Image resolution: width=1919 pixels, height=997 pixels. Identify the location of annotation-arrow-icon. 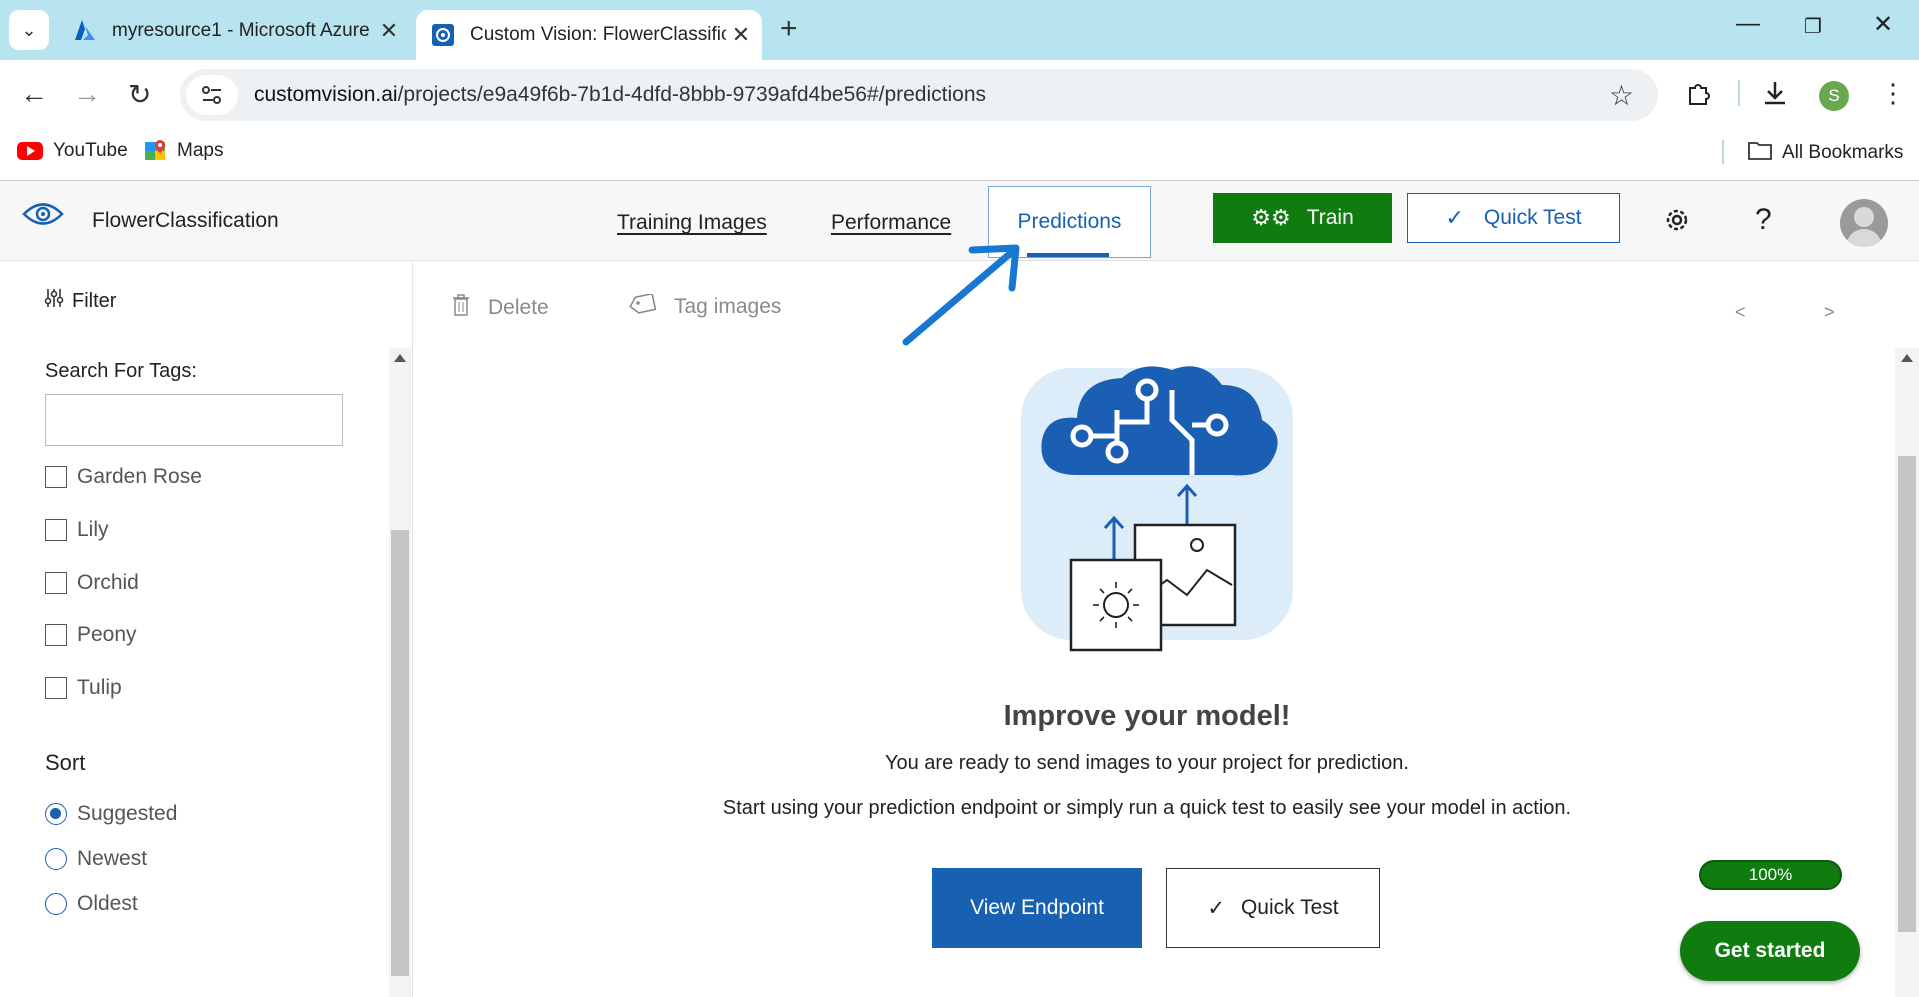
(961, 295).